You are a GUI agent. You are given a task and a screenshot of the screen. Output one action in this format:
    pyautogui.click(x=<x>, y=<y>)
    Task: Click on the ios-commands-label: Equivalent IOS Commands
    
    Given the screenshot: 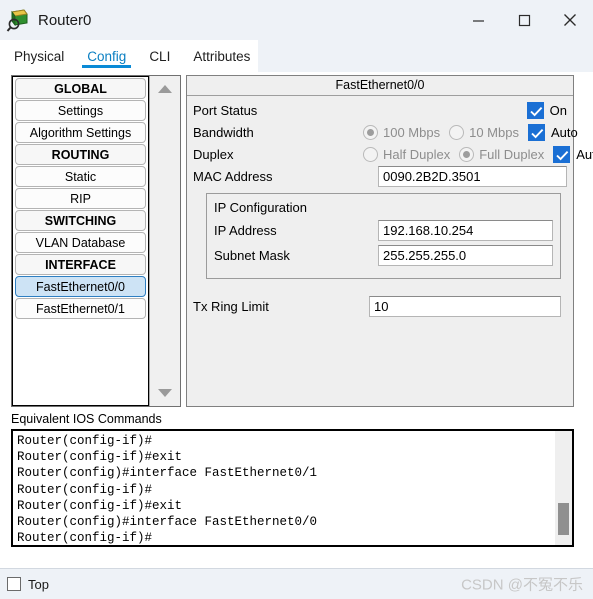 What is the action you would take?
    pyautogui.click(x=86, y=419)
    